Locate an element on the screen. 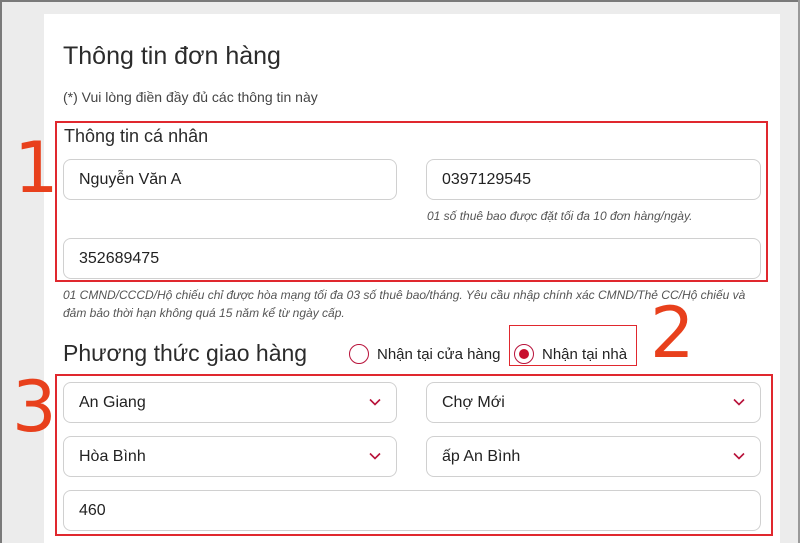 The height and width of the screenshot is (543, 800). radio-pickup-store: Nhận tại cửa hàng is located at coordinates (424, 354).